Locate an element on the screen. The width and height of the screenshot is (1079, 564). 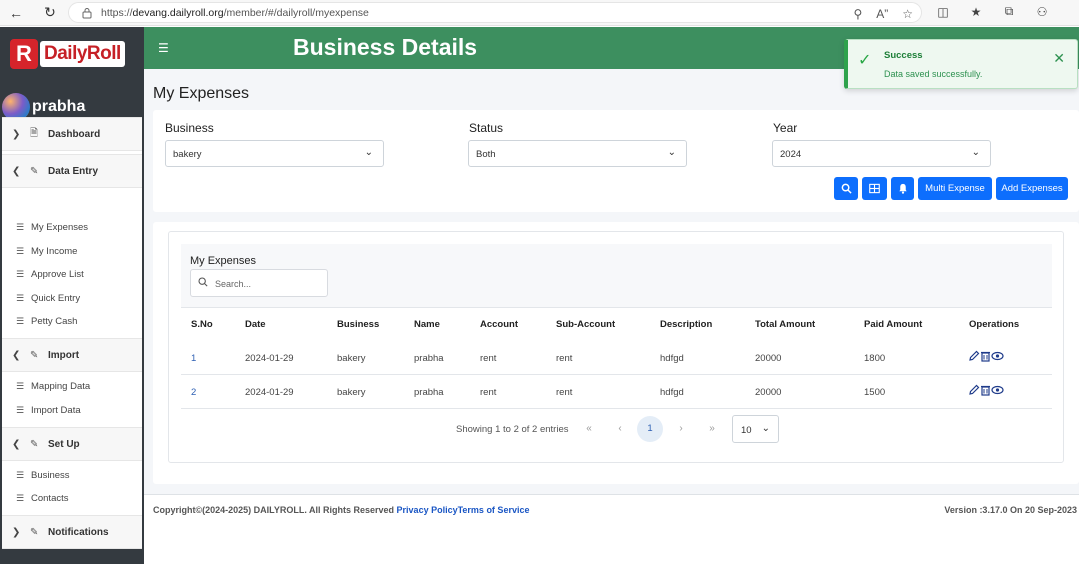
sidebar-item-mapping-data: ☰ Mapping Data is located at coordinates (72, 386).